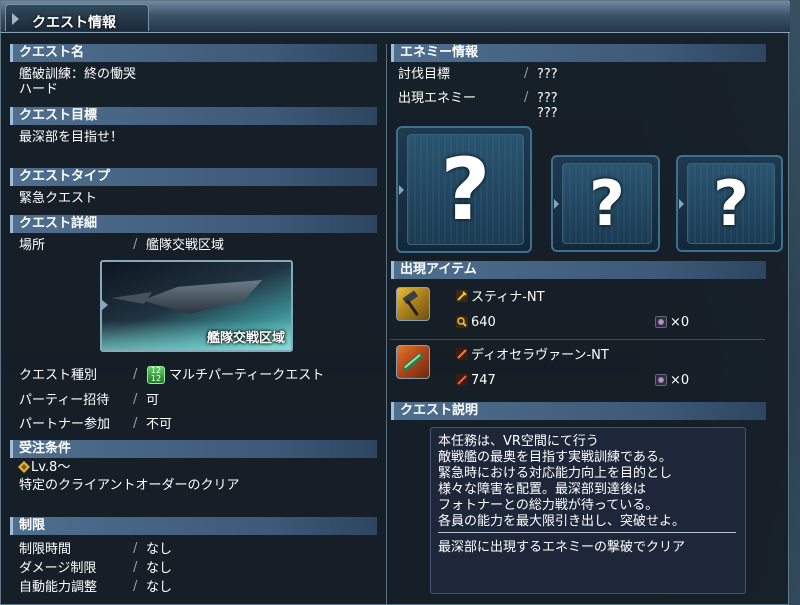 The width and height of the screenshot is (800, 605). What do you see at coordinates (58, 198) in the screenshot?
I see `quest-type-text: 緊急クエスト` at bounding box center [58, 198].